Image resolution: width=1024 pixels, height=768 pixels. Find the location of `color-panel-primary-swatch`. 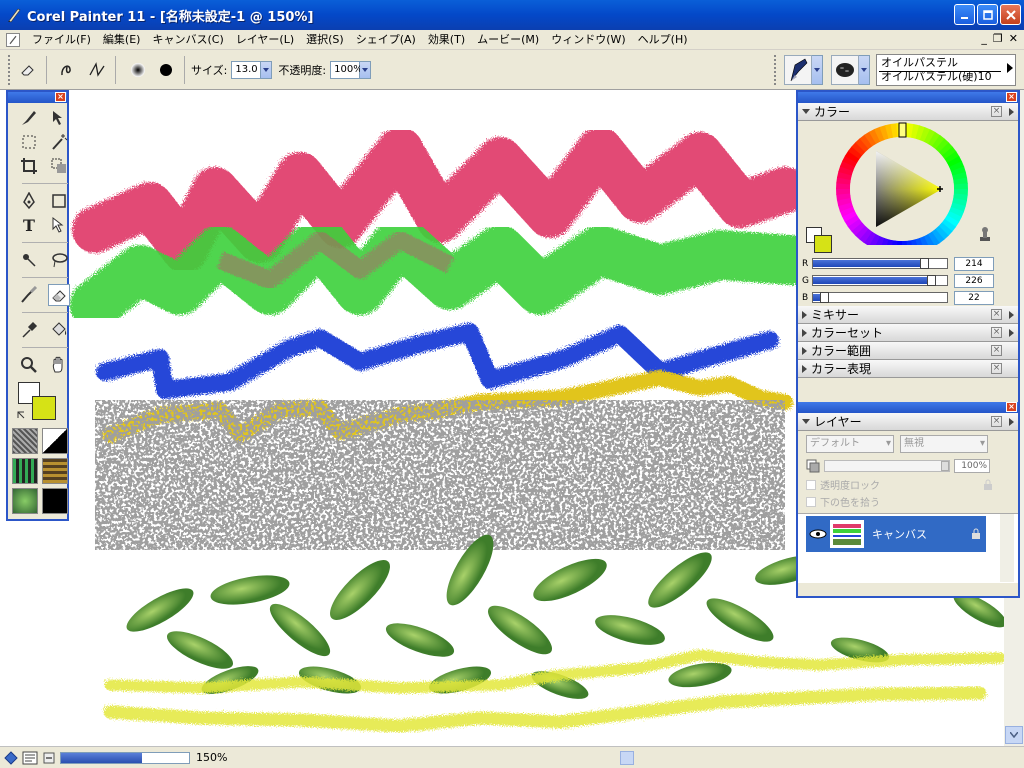

color-panel-primary-swatch is located at coordinates (823, 244).